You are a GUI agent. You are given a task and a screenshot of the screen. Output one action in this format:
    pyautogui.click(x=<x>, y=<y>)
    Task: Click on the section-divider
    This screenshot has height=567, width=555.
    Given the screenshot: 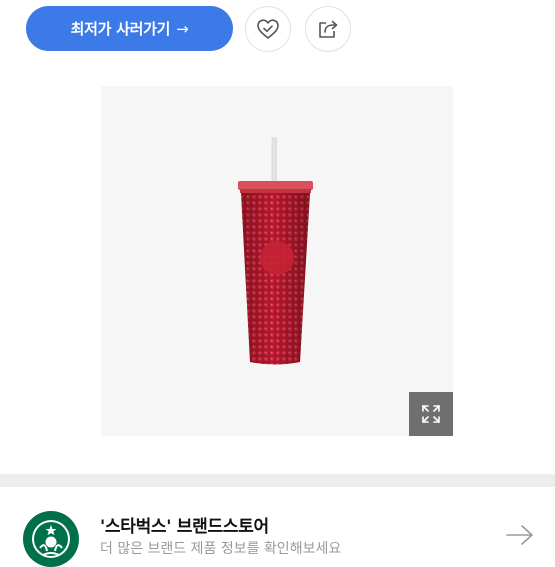 What is the action you would take?
    pyautogui.click(x=277, y=480)
    